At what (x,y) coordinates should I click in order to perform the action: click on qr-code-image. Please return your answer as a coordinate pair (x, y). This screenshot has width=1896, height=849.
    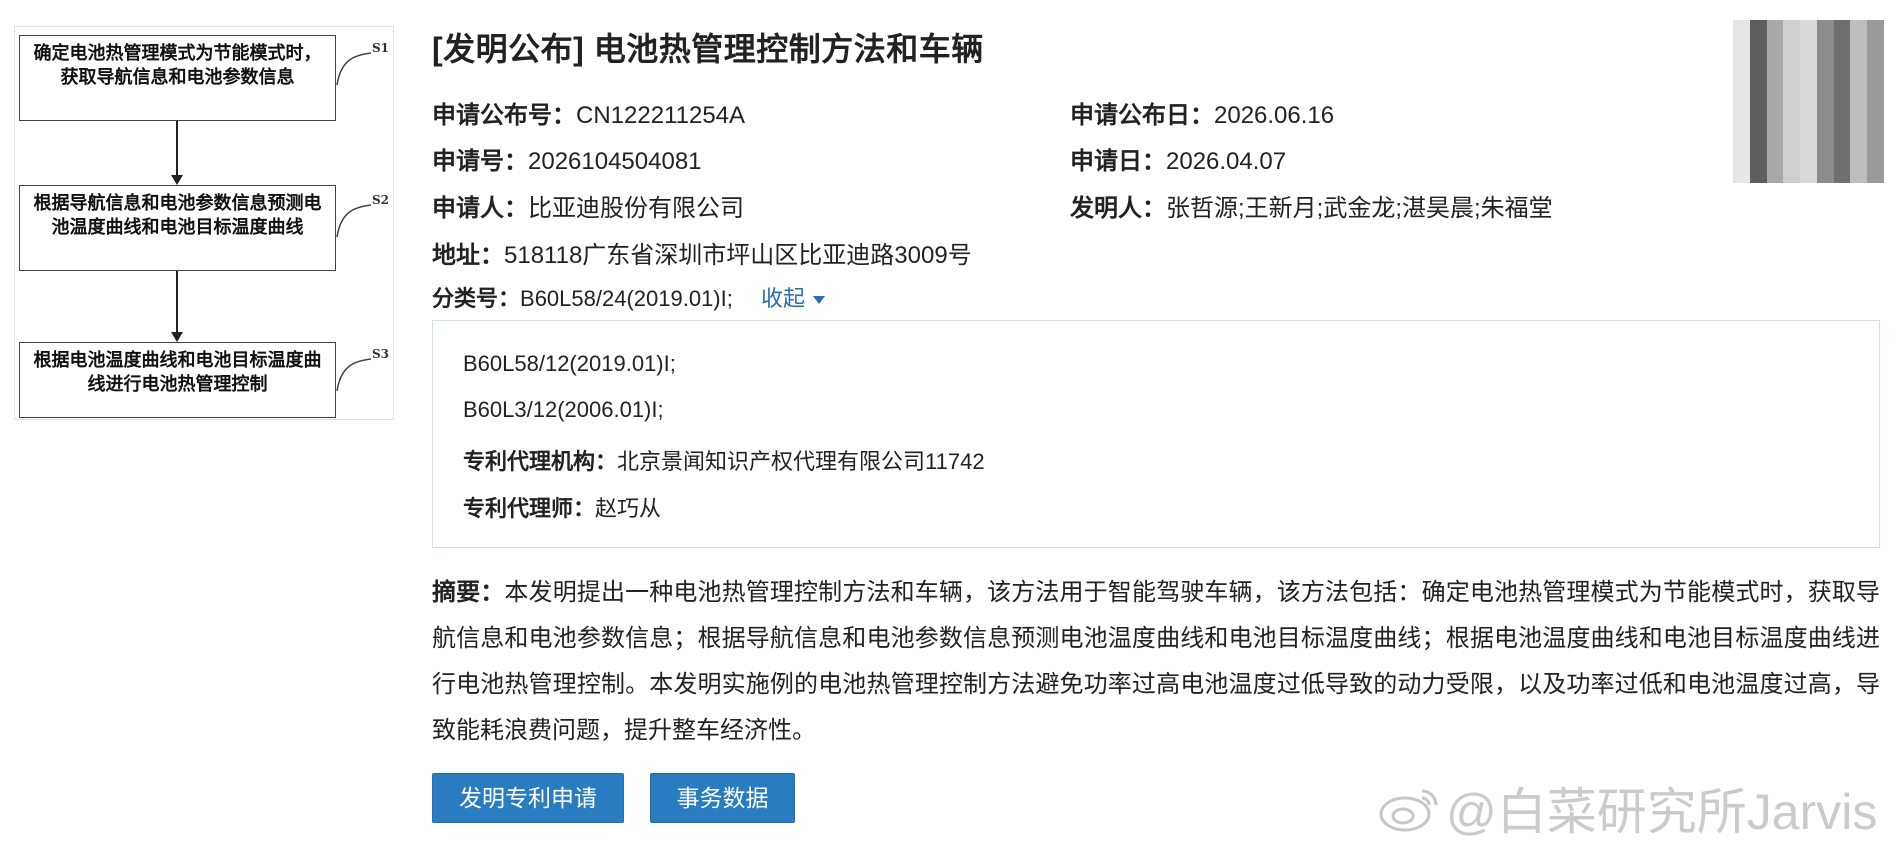
    Looking at the image, I should click on (1808, 101).